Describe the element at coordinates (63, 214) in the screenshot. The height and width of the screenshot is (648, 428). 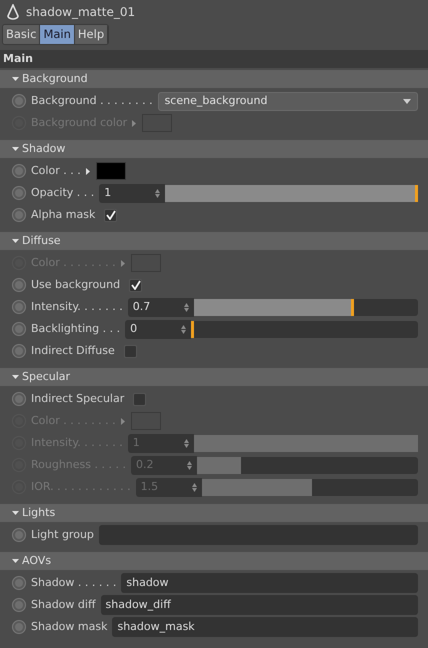
I see `property-label: Alpha mask` at that location.